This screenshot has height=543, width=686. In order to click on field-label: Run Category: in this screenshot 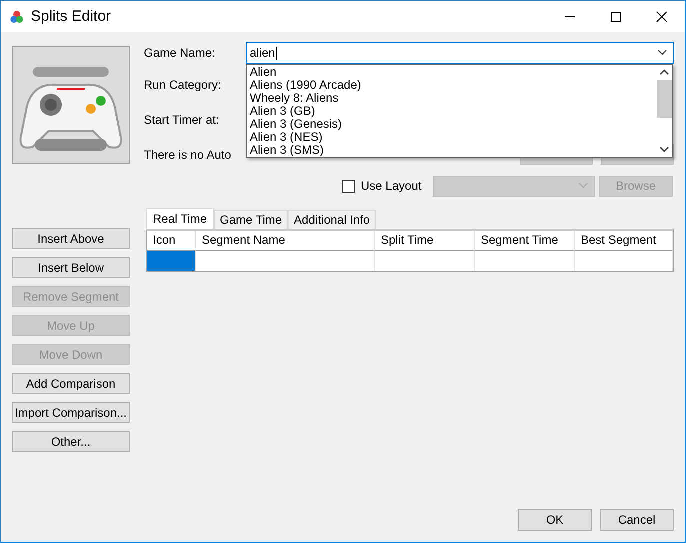, I will do `click(183, 85)`.